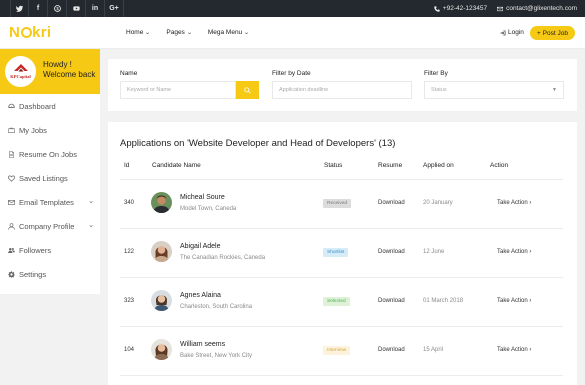  I want to click on applied-date: 15 April, so click(433, 350).